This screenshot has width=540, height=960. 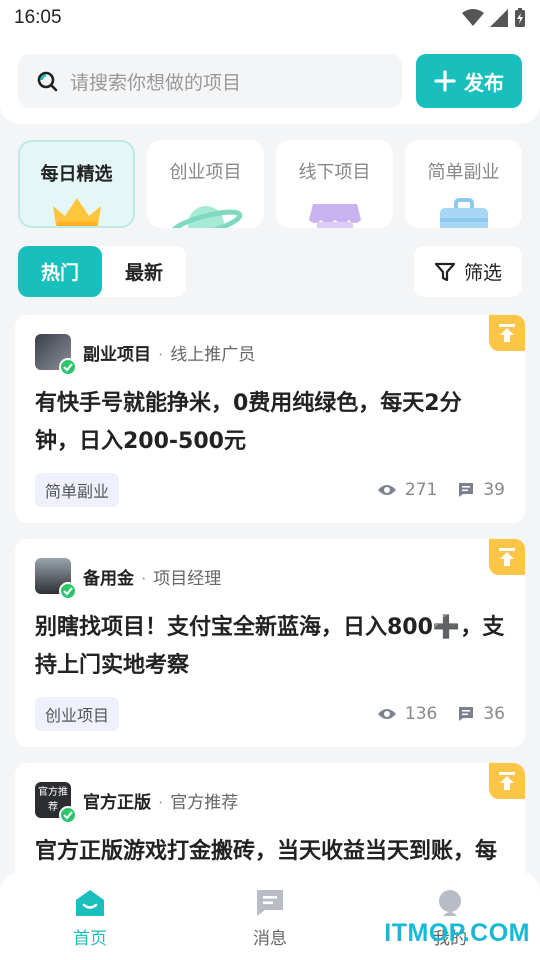 I want to click on wifi-icon, so click(x=473, y=17).